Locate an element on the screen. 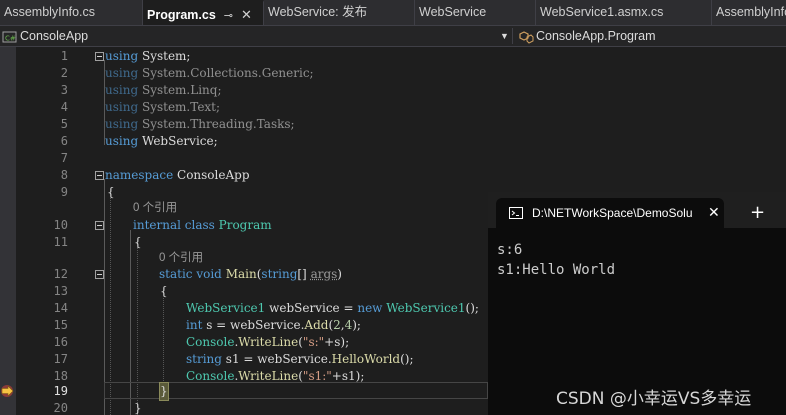  line-number: 14 is located at coordinates (60, 308).